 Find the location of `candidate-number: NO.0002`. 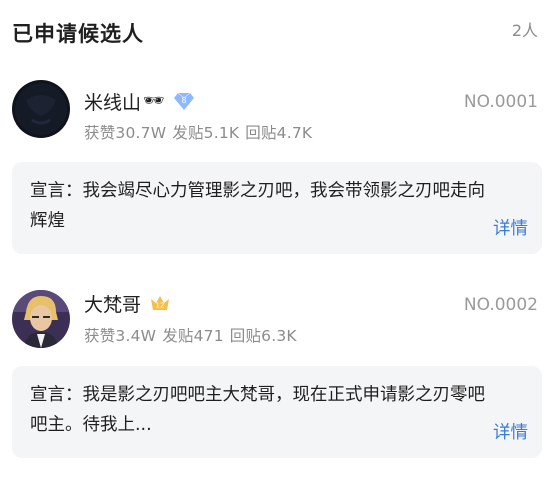

candidate-number: NO.0002 is located at coordinates (500, 305).